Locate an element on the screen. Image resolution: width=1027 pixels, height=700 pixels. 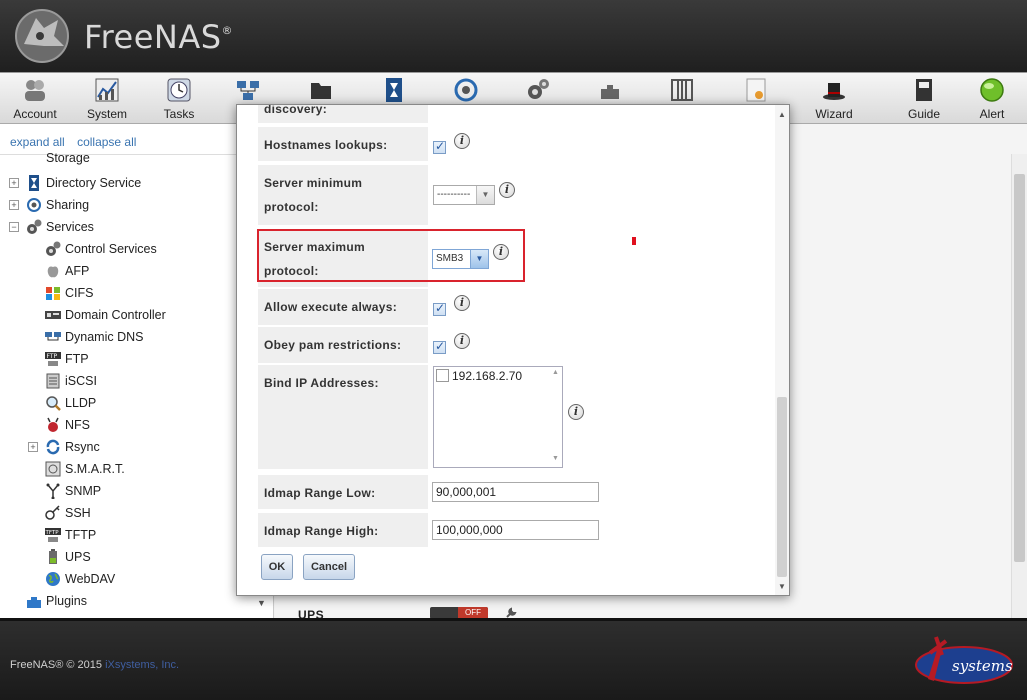
sidebar-item-sharing: + Sharing is located at coordinates (136, 205).